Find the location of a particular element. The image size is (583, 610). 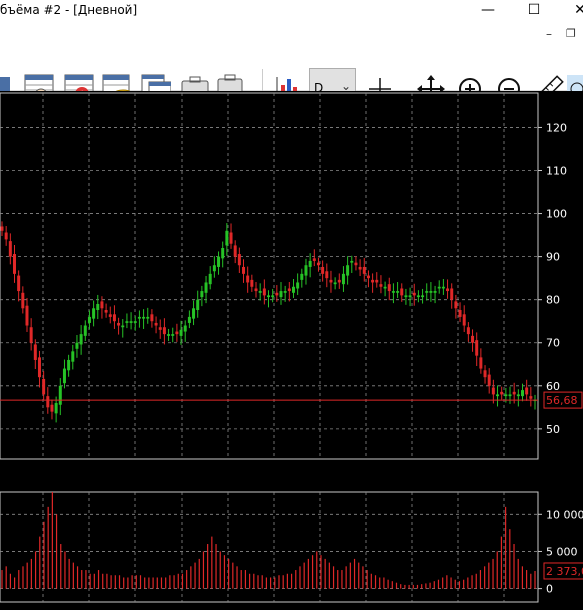

window-title: бъёма #2 - [Дневной] is located at coordinates (69, 10).